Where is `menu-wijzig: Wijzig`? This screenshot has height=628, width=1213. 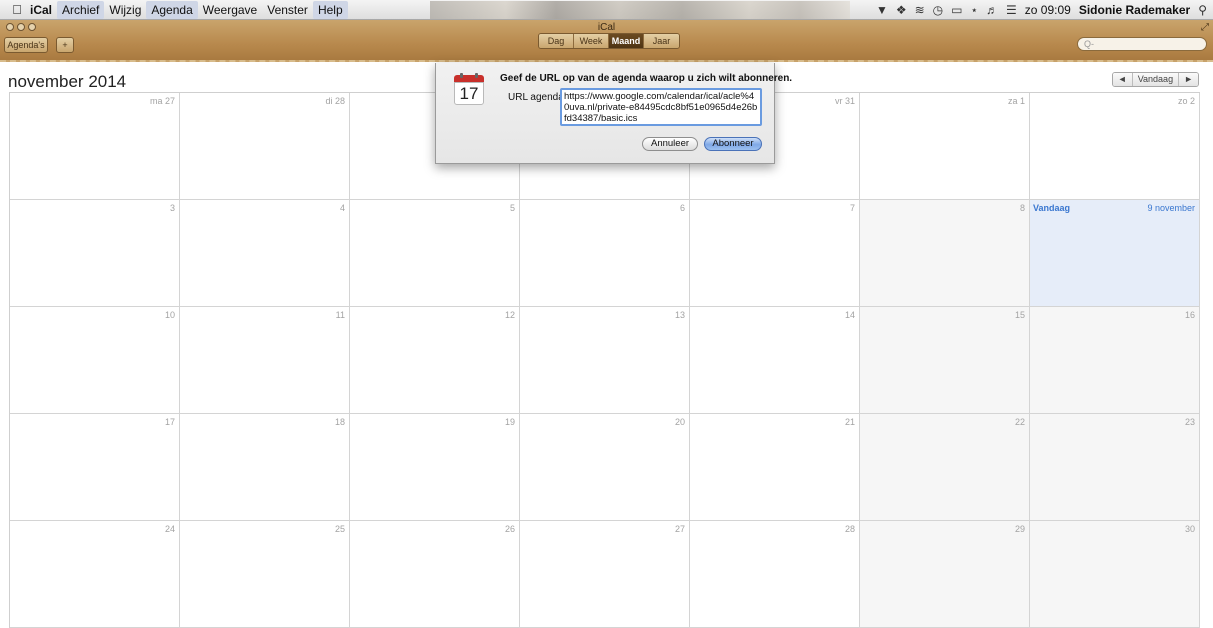 menu-wijzig: Wijzig is located at coordinates (125, 10).